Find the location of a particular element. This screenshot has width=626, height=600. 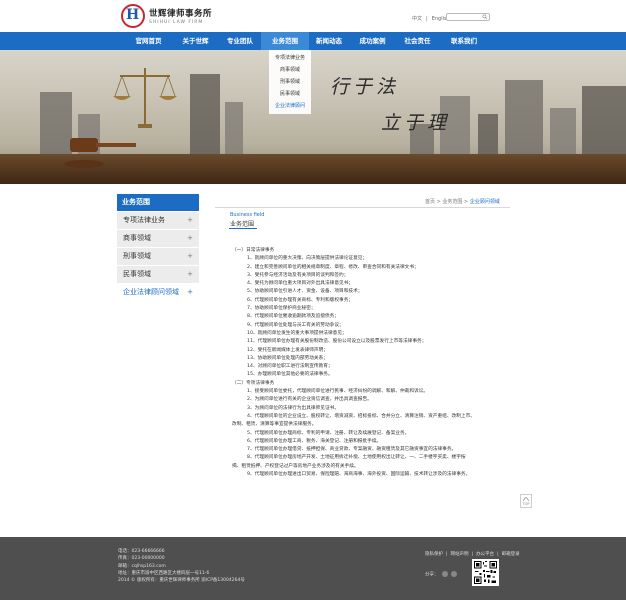

dropdown-item: 专项法律业务 is located at coordinates (290, 58).